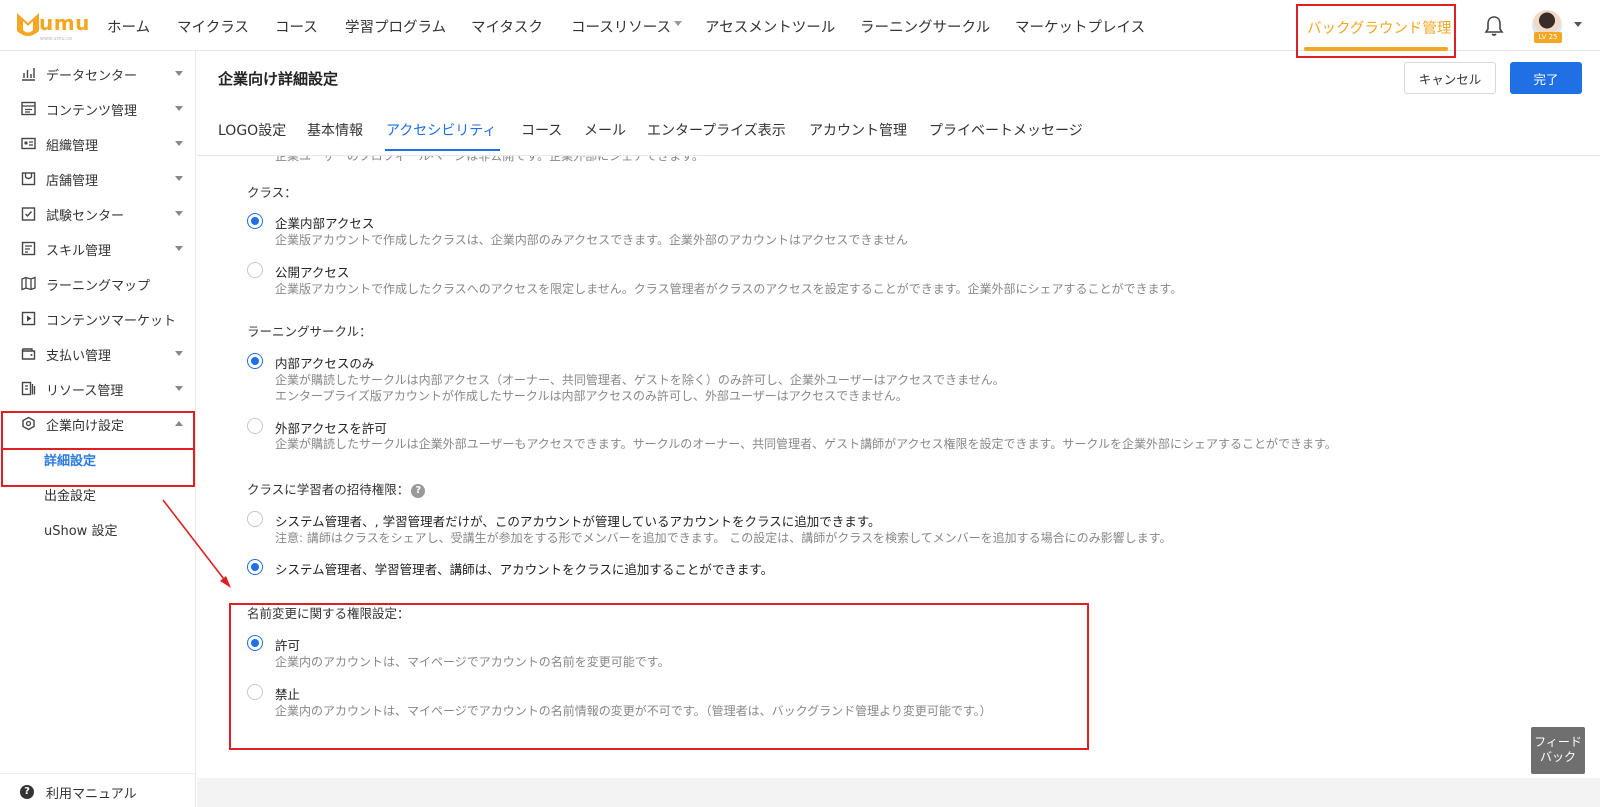 The height and width of the screenshot is (807, 1600). I want to click on sidebar-item-data-center: データセンター, so click(98, 73).